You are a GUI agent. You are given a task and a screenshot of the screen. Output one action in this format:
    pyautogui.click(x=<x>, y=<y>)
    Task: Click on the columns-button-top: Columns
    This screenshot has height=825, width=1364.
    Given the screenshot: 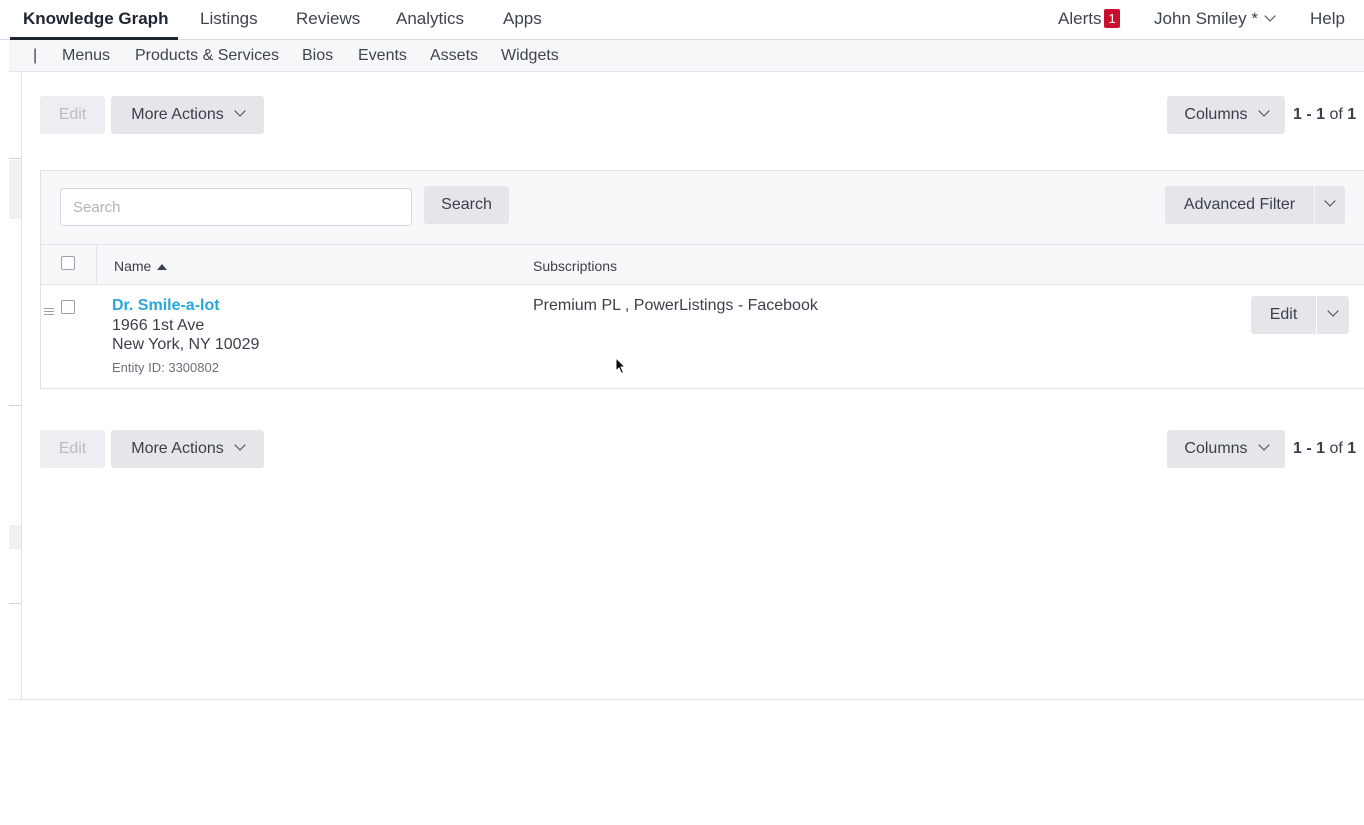 What is the action you would take?
    pyautogui.click(x=1226, y=115)
    